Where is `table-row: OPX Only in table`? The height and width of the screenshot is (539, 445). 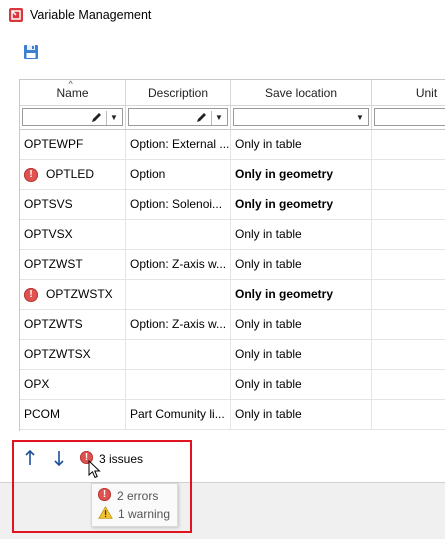 table-row: OPX Only in table is located at coordinates (232, 385).